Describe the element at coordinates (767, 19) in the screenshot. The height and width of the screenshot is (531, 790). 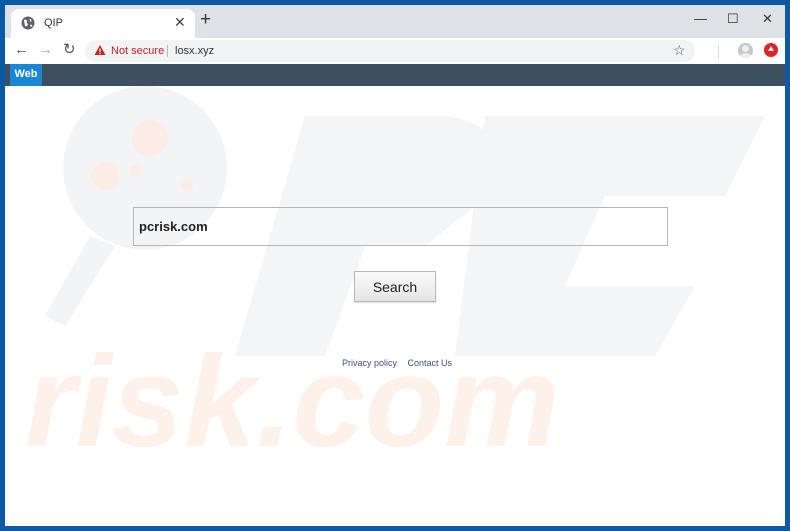
I see `close-window-button: ✕` at that location.